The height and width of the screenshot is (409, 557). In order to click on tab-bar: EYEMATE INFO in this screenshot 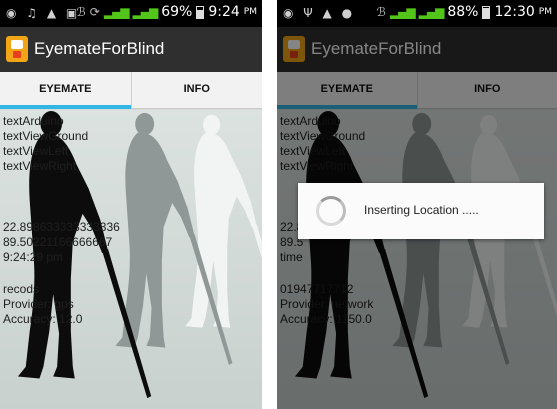, I will do `click(131, 90)`.